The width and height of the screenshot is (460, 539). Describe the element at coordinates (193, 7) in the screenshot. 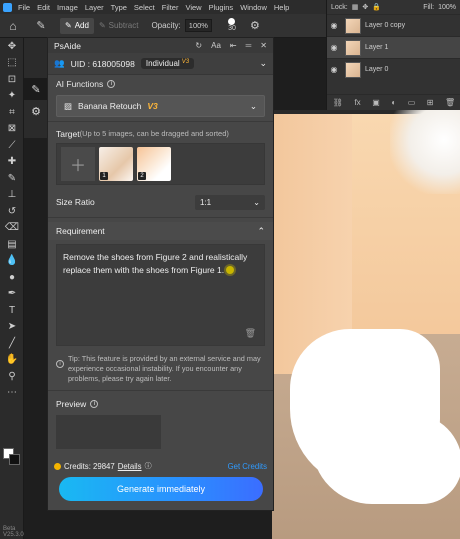

I see `menu-view: View` at that location.